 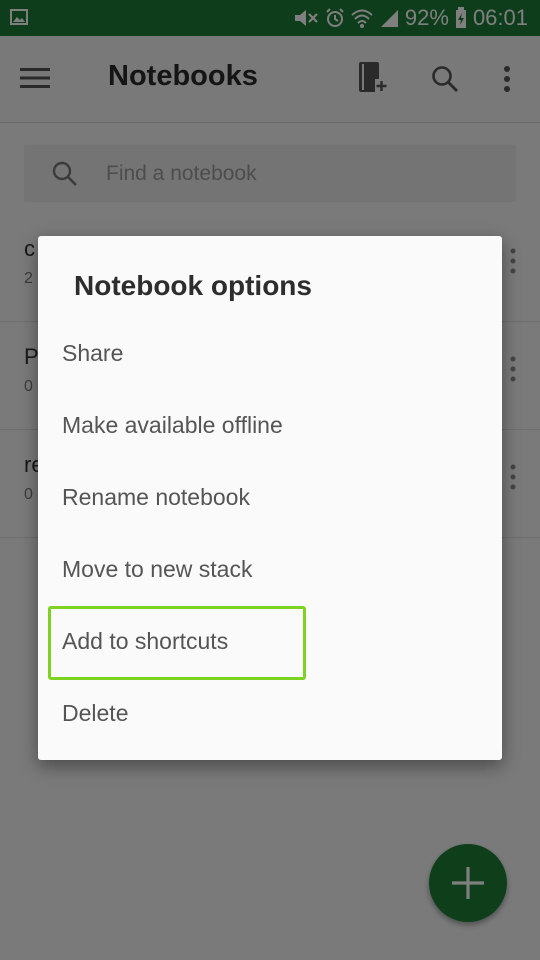 I want to click on rename-notebook-option: Rename notebook, so click(x=272, y=497).